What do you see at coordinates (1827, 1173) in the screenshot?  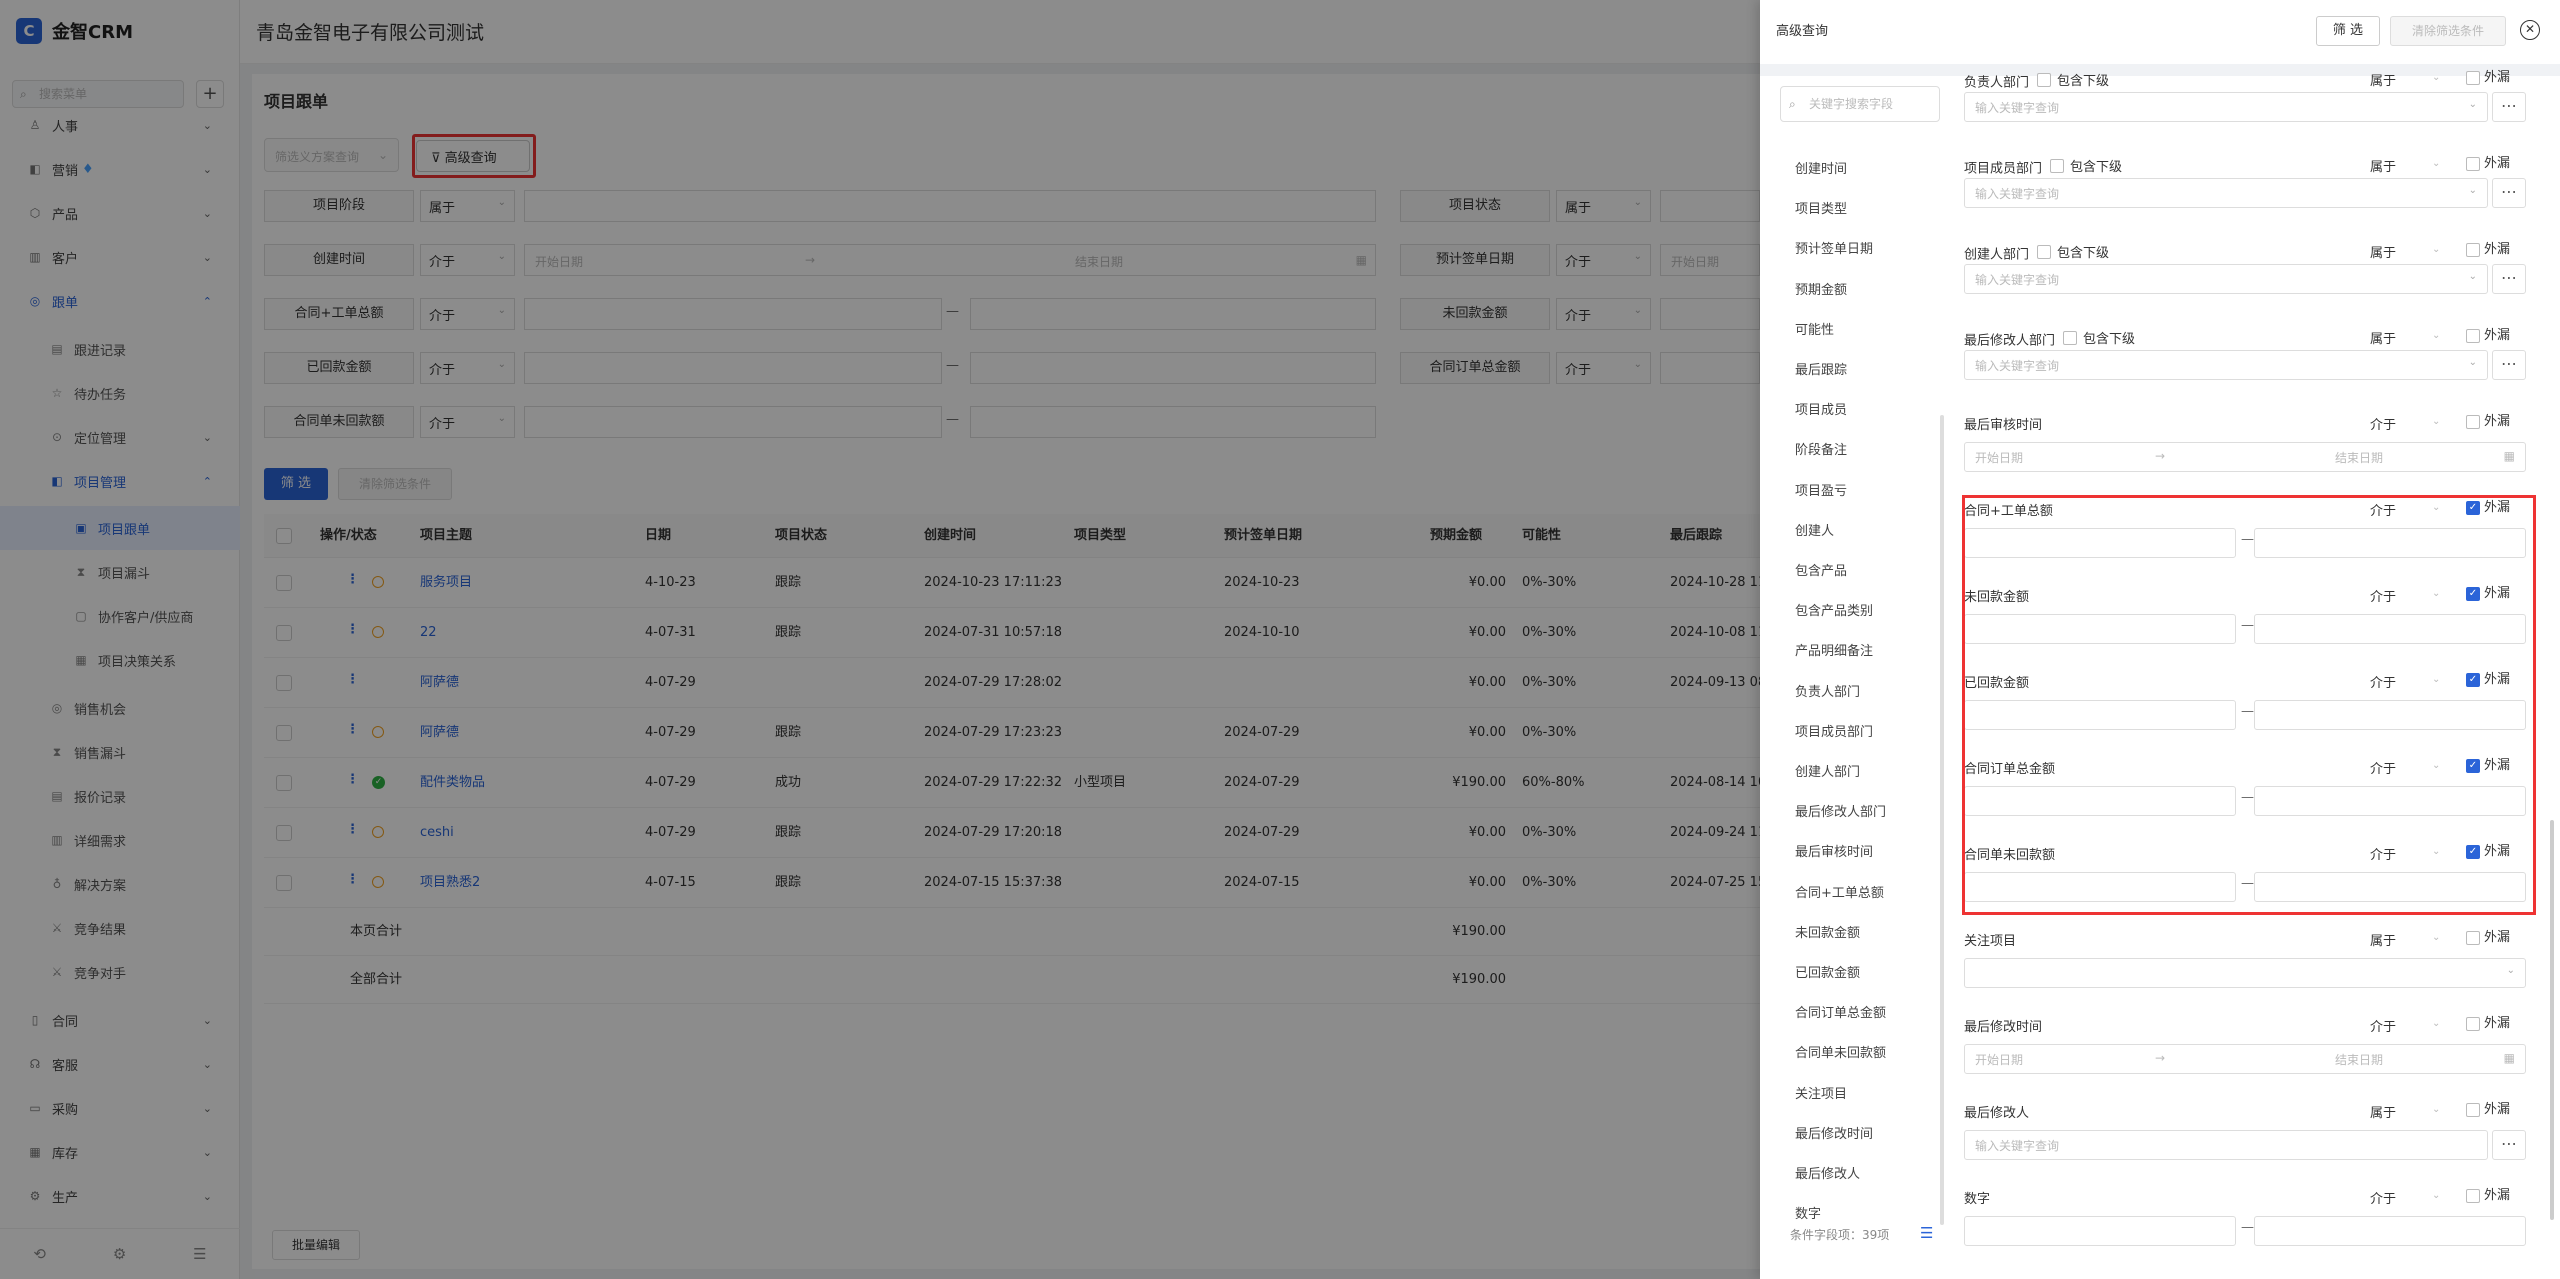 I see `field-list-item: 最后修改人` at bounding box center [1827, 1173].